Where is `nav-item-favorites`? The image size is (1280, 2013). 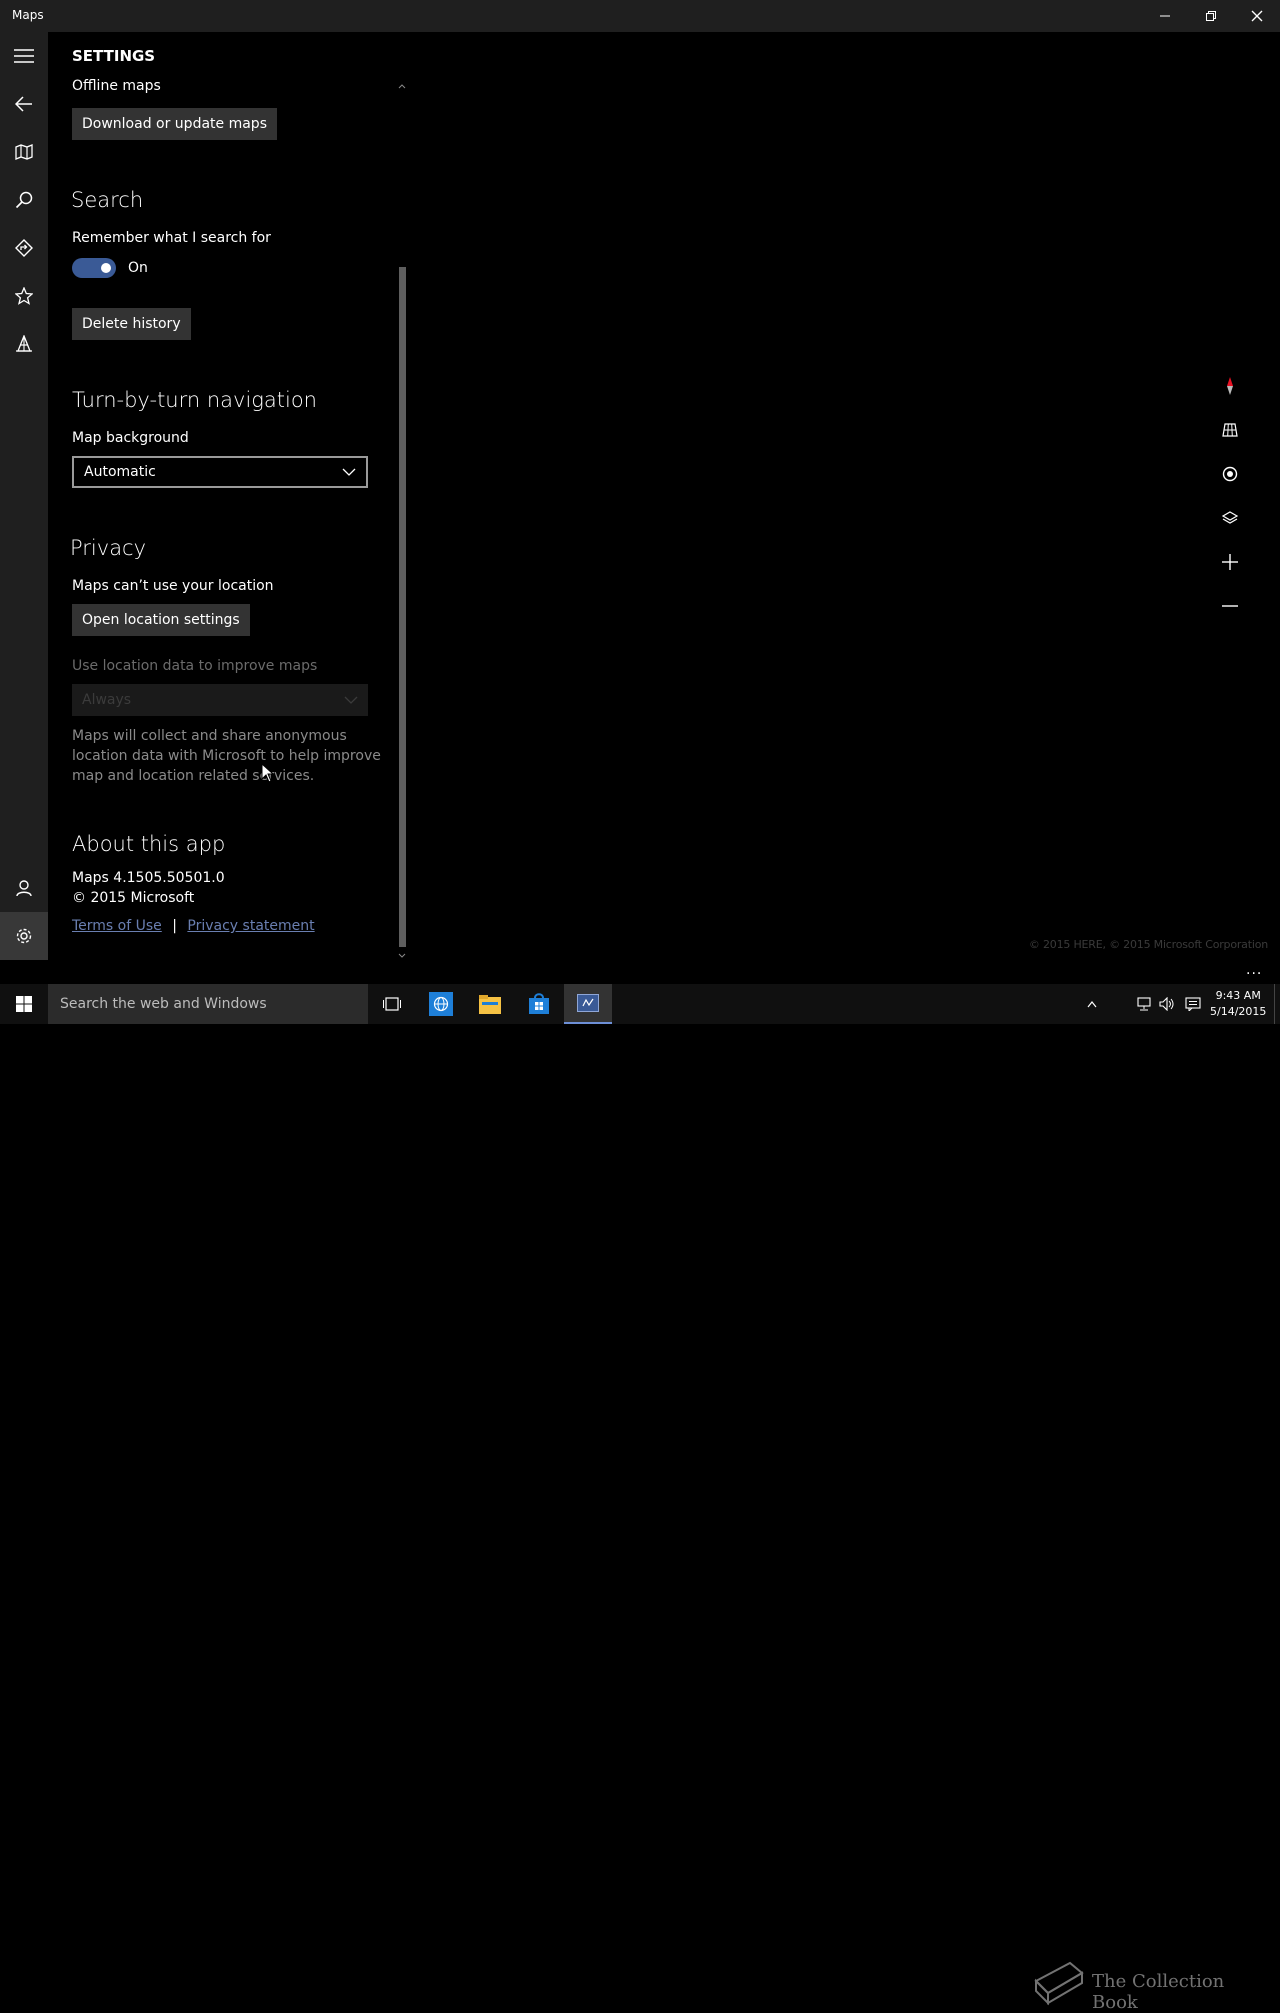 nav-item-favorites is located at coordinates (24, 296).